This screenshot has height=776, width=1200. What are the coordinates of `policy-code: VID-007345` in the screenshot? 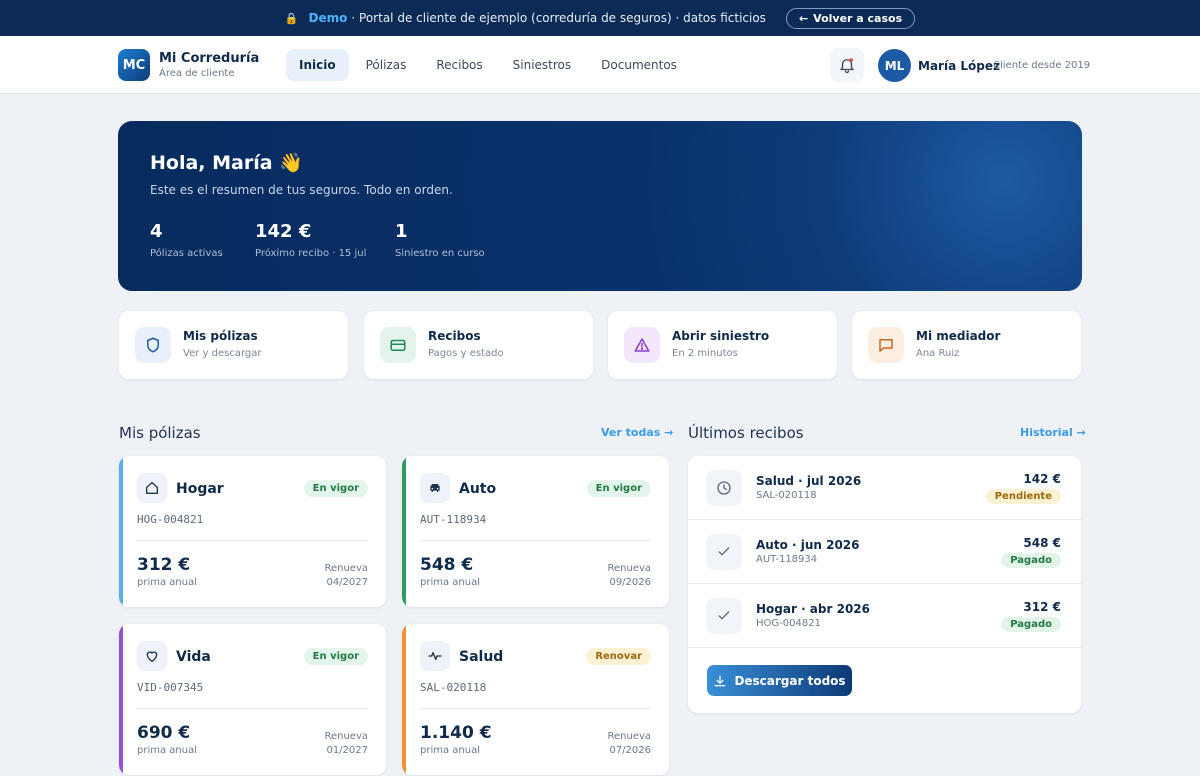 It's located at (170, 687).